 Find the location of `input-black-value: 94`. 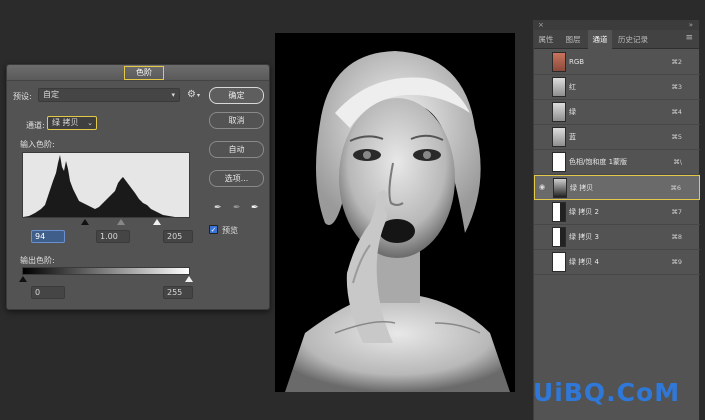

input-black-value: 94 is located at coordinates (48, 236).